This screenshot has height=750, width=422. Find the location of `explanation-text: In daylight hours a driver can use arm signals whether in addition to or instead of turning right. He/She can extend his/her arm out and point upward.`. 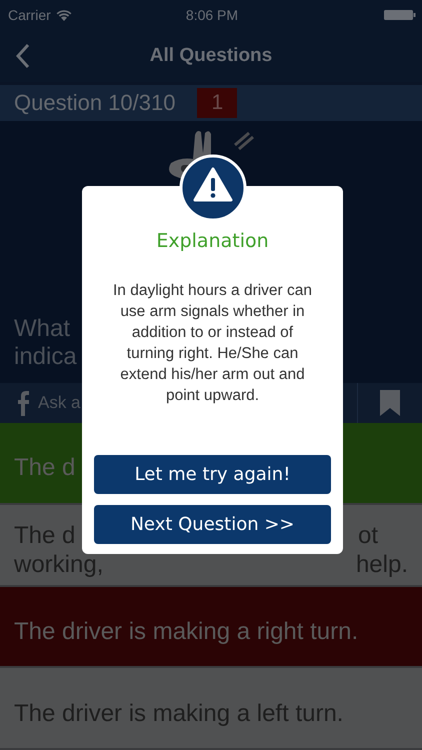

explanation-text: In daylight hours a driver can use arm signals whether in addition to or instead of turning right. He/She can extend his/her arm out and point upward. is located at coordinates (213, 343).